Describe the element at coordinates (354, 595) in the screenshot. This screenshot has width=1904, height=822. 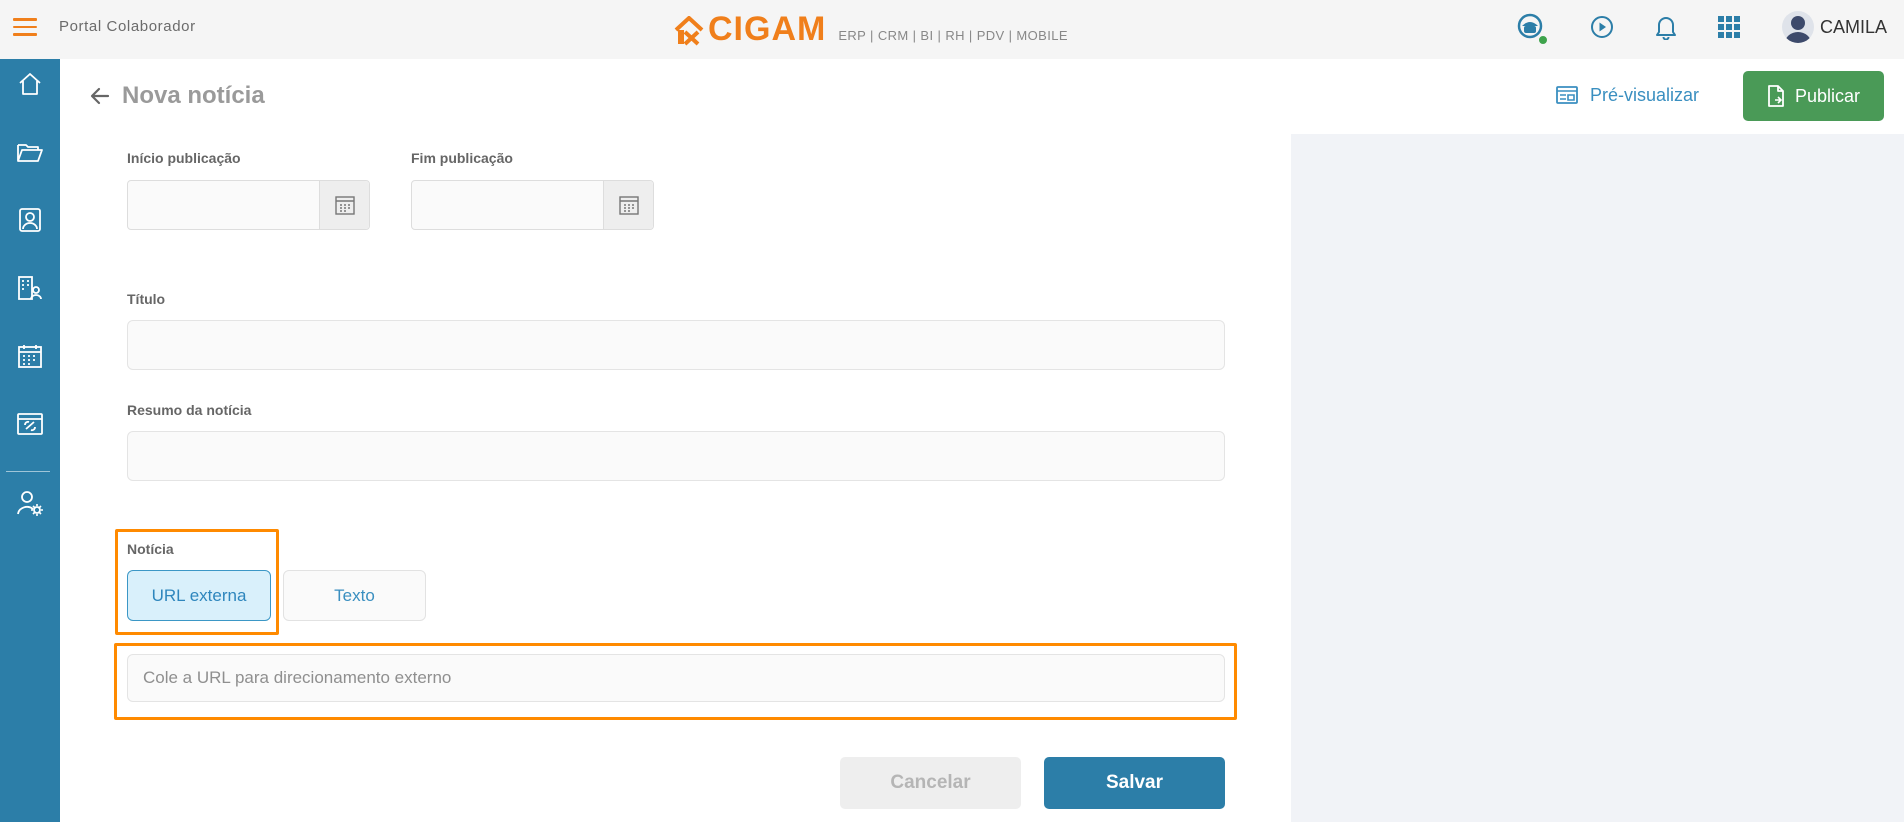
I see `text-option: Texto` at that location.